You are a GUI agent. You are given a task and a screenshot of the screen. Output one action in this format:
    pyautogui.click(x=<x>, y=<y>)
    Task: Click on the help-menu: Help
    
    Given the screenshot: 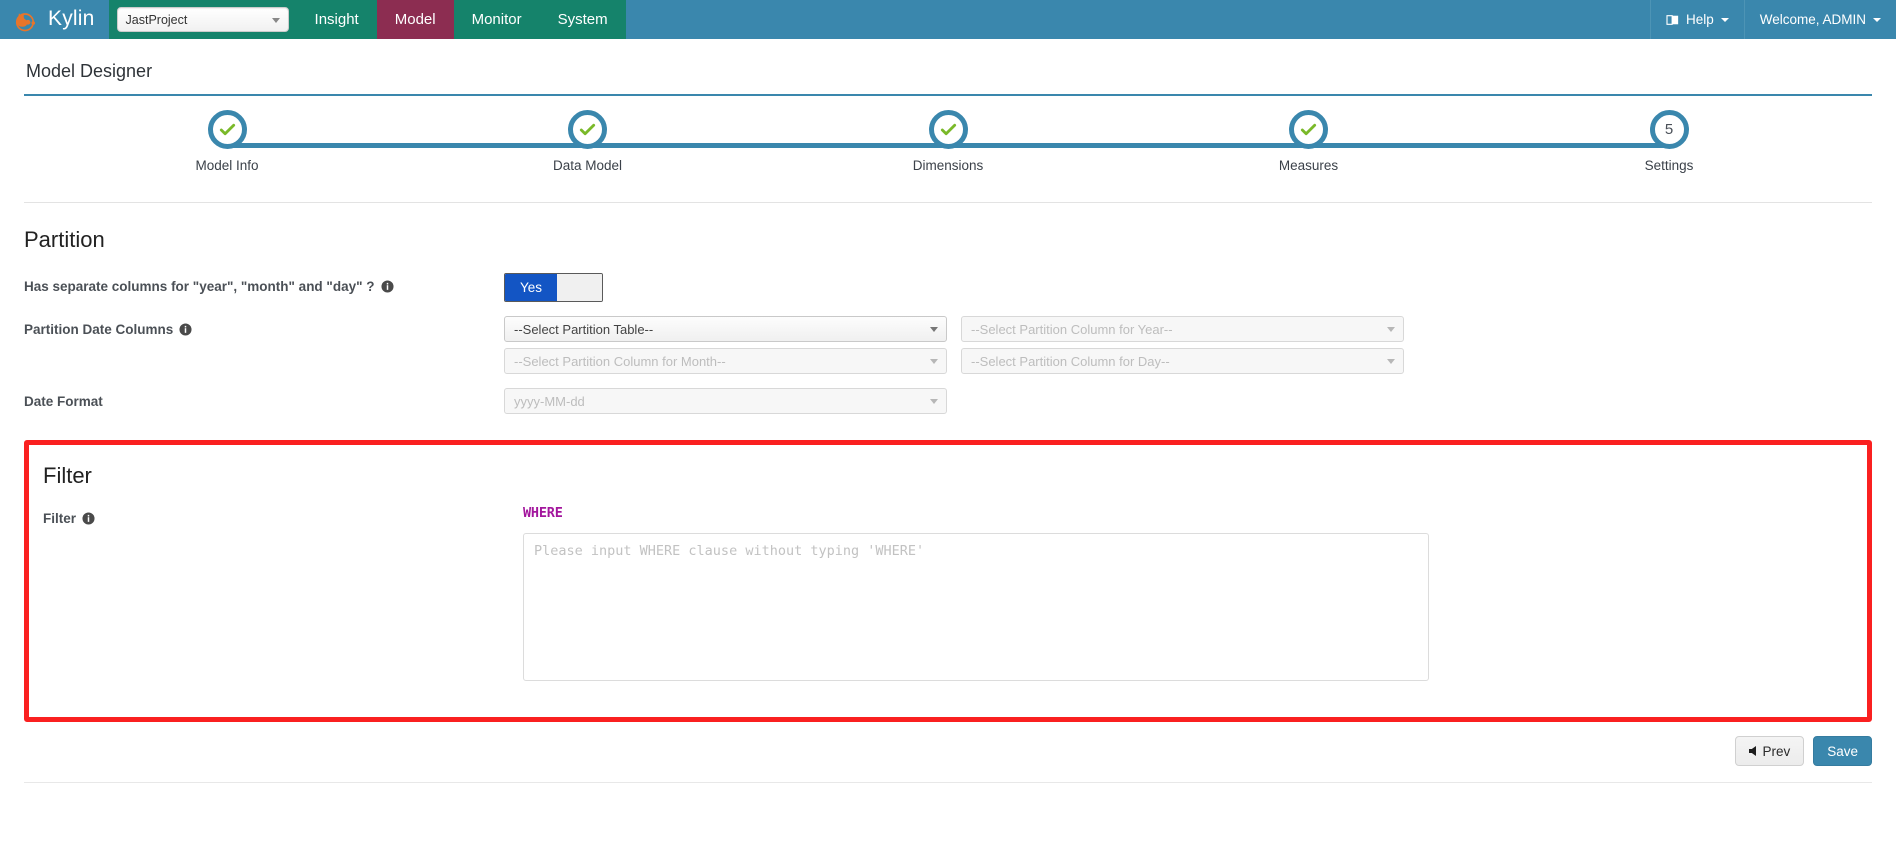 What is the action you would take?
    pyautogui.click(x=1696, y=19)
    